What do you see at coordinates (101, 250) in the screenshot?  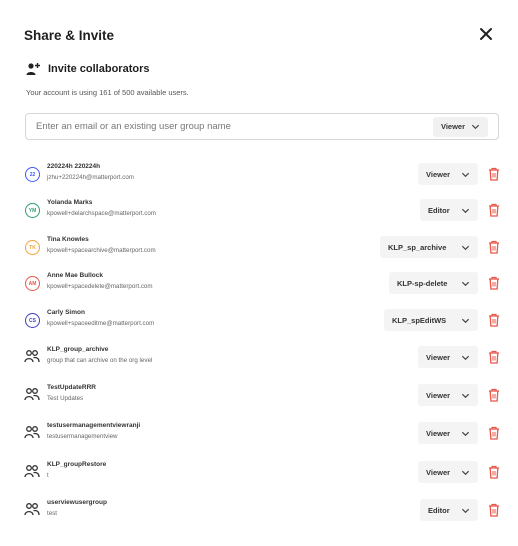 I see `member-email: kpowell+spacearchive@matterport.com` at bounding box center [101, 250].